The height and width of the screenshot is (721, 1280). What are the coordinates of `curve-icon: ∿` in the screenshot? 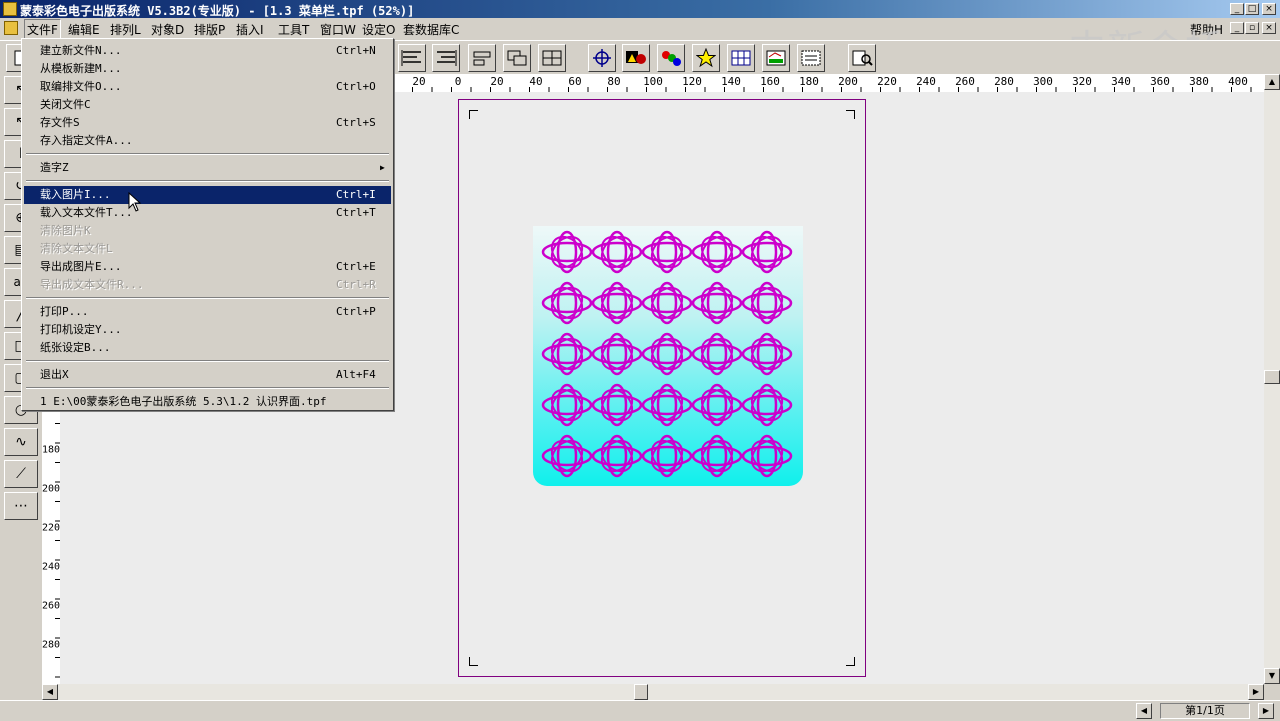 It's located at (21, 442).